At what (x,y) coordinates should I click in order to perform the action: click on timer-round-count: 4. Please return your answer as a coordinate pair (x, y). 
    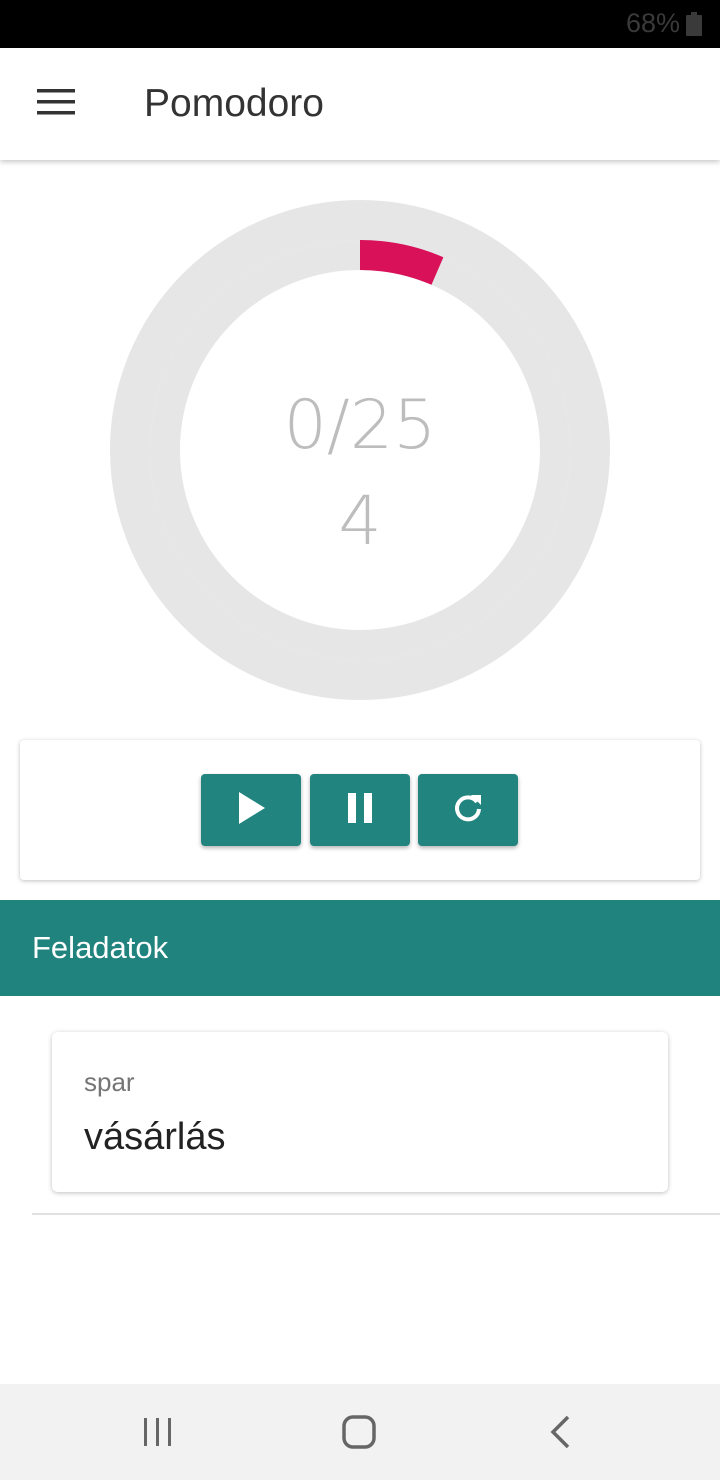
    Looking at the image, I should click on (360, 521).